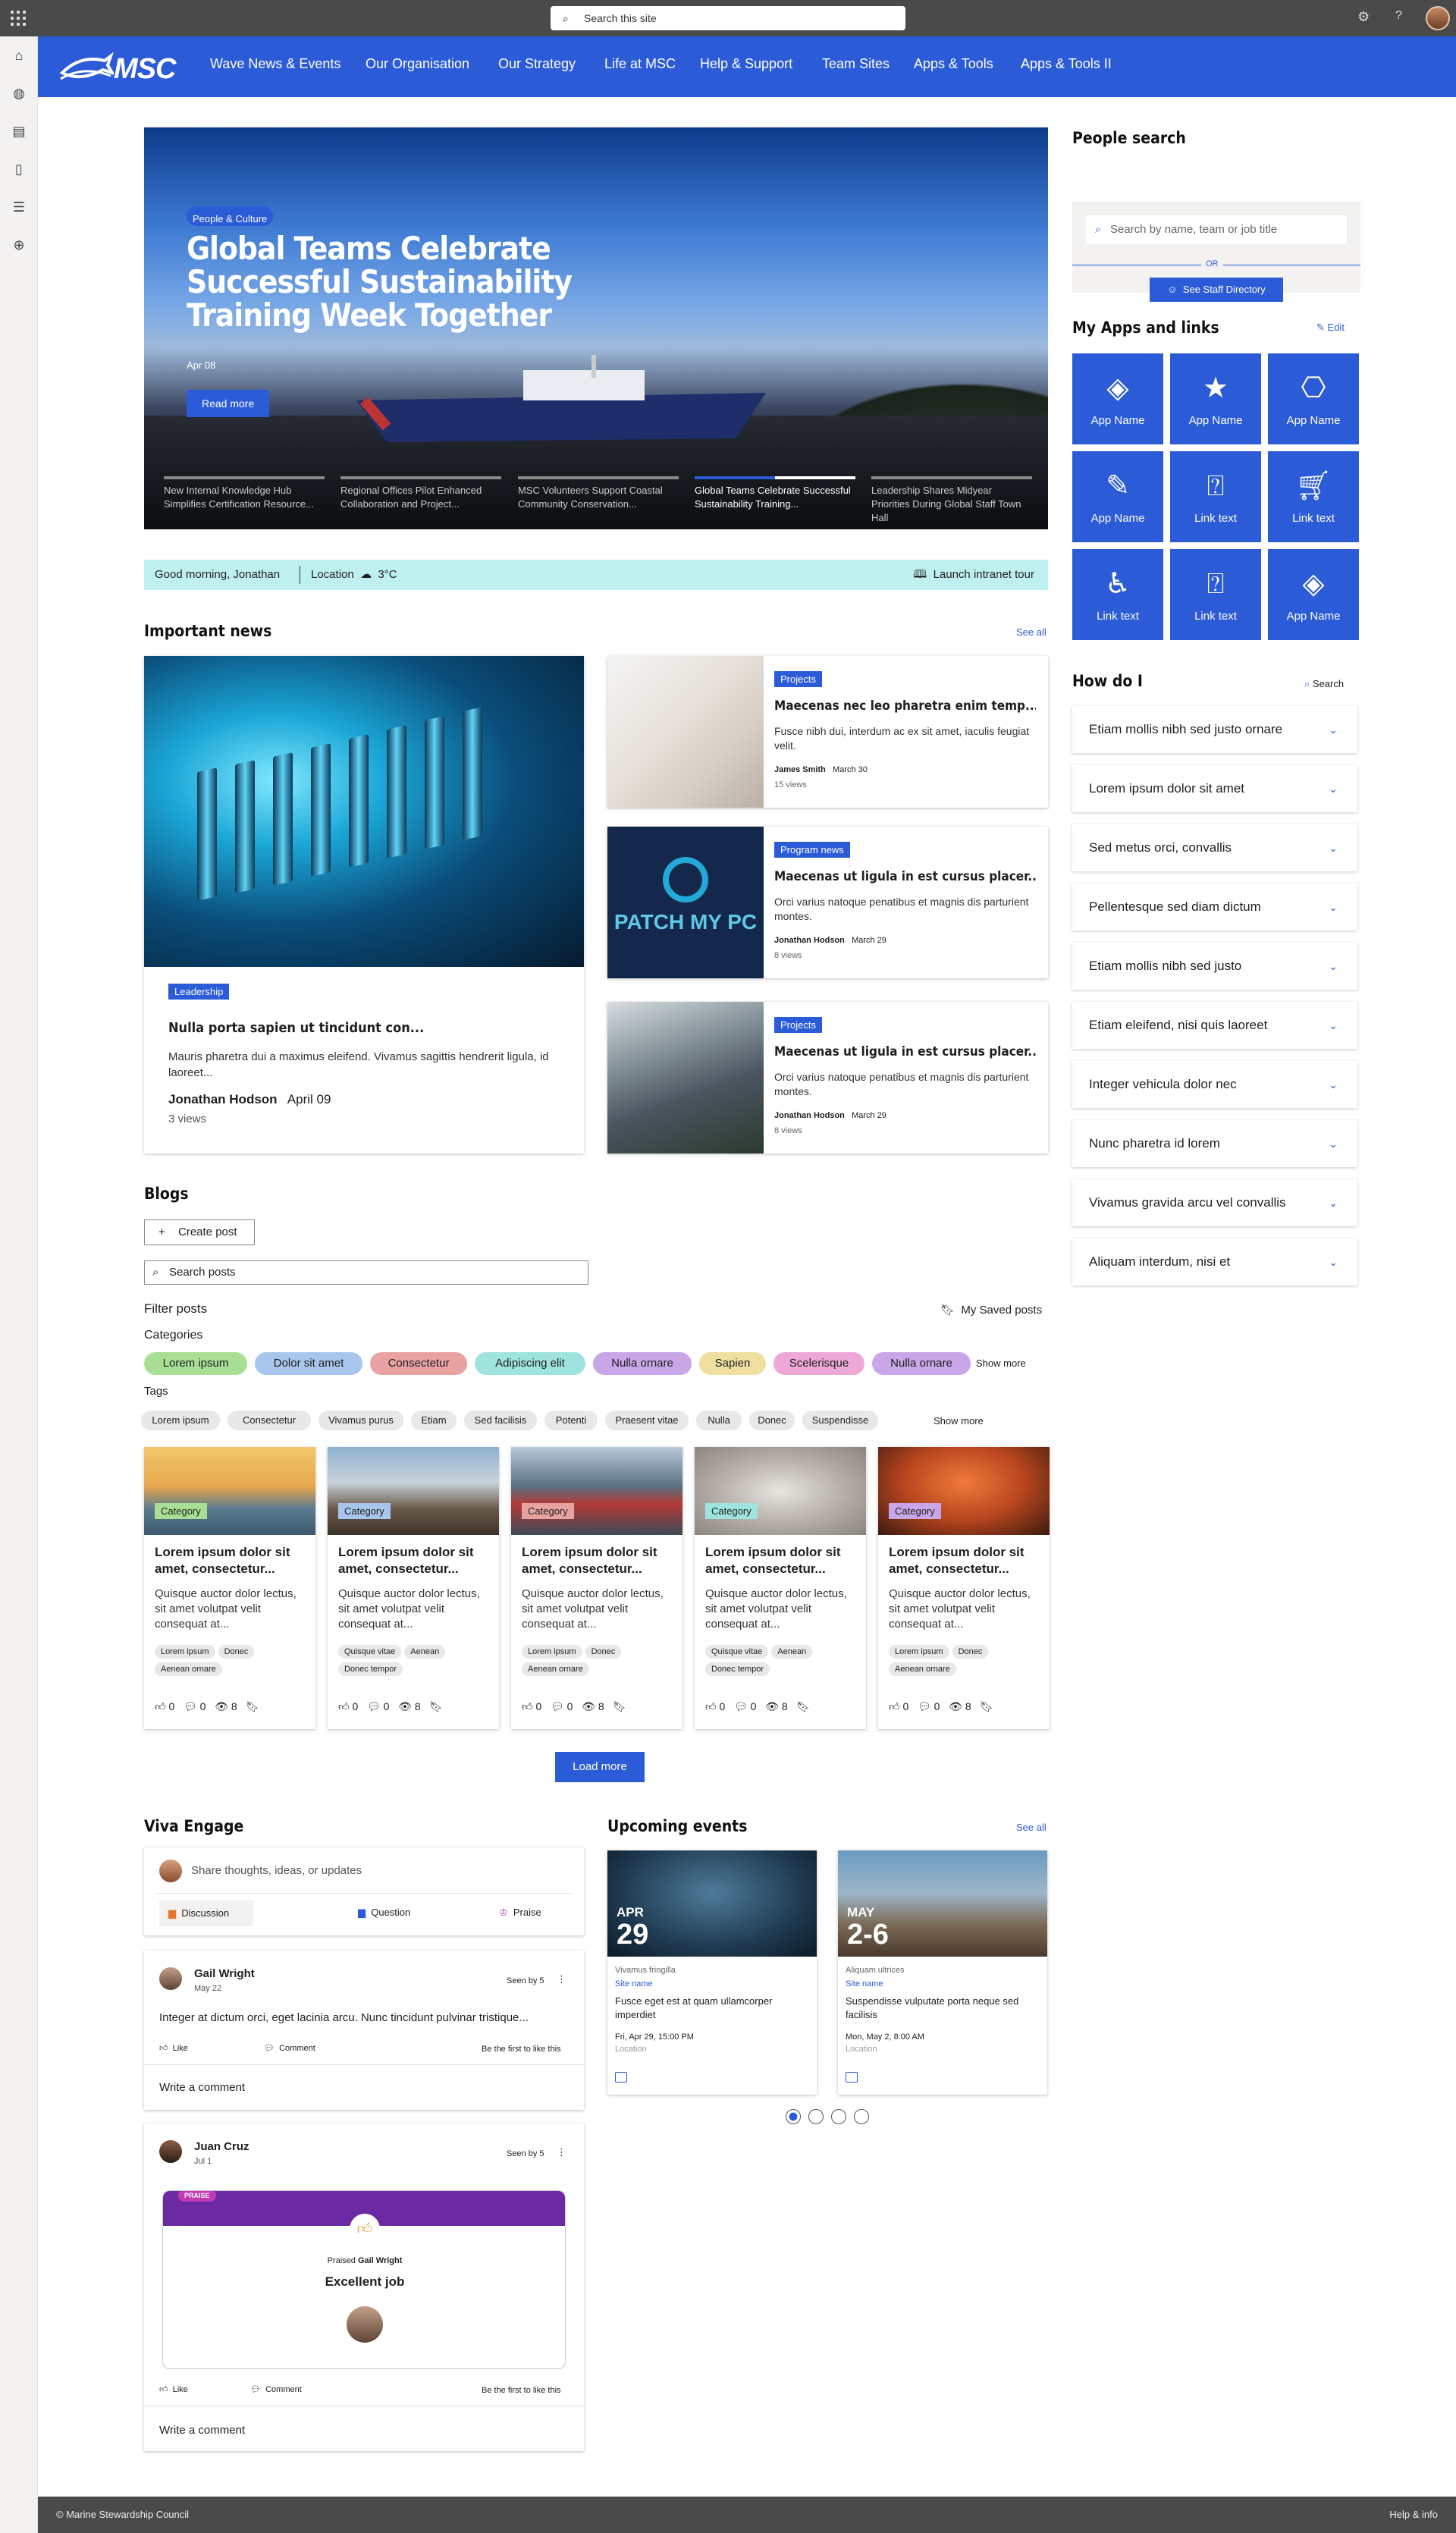 This screenshot has width=1456, height=2533. I want to click on how-do-i-search: ⌕ Search, so click(1324, 684).